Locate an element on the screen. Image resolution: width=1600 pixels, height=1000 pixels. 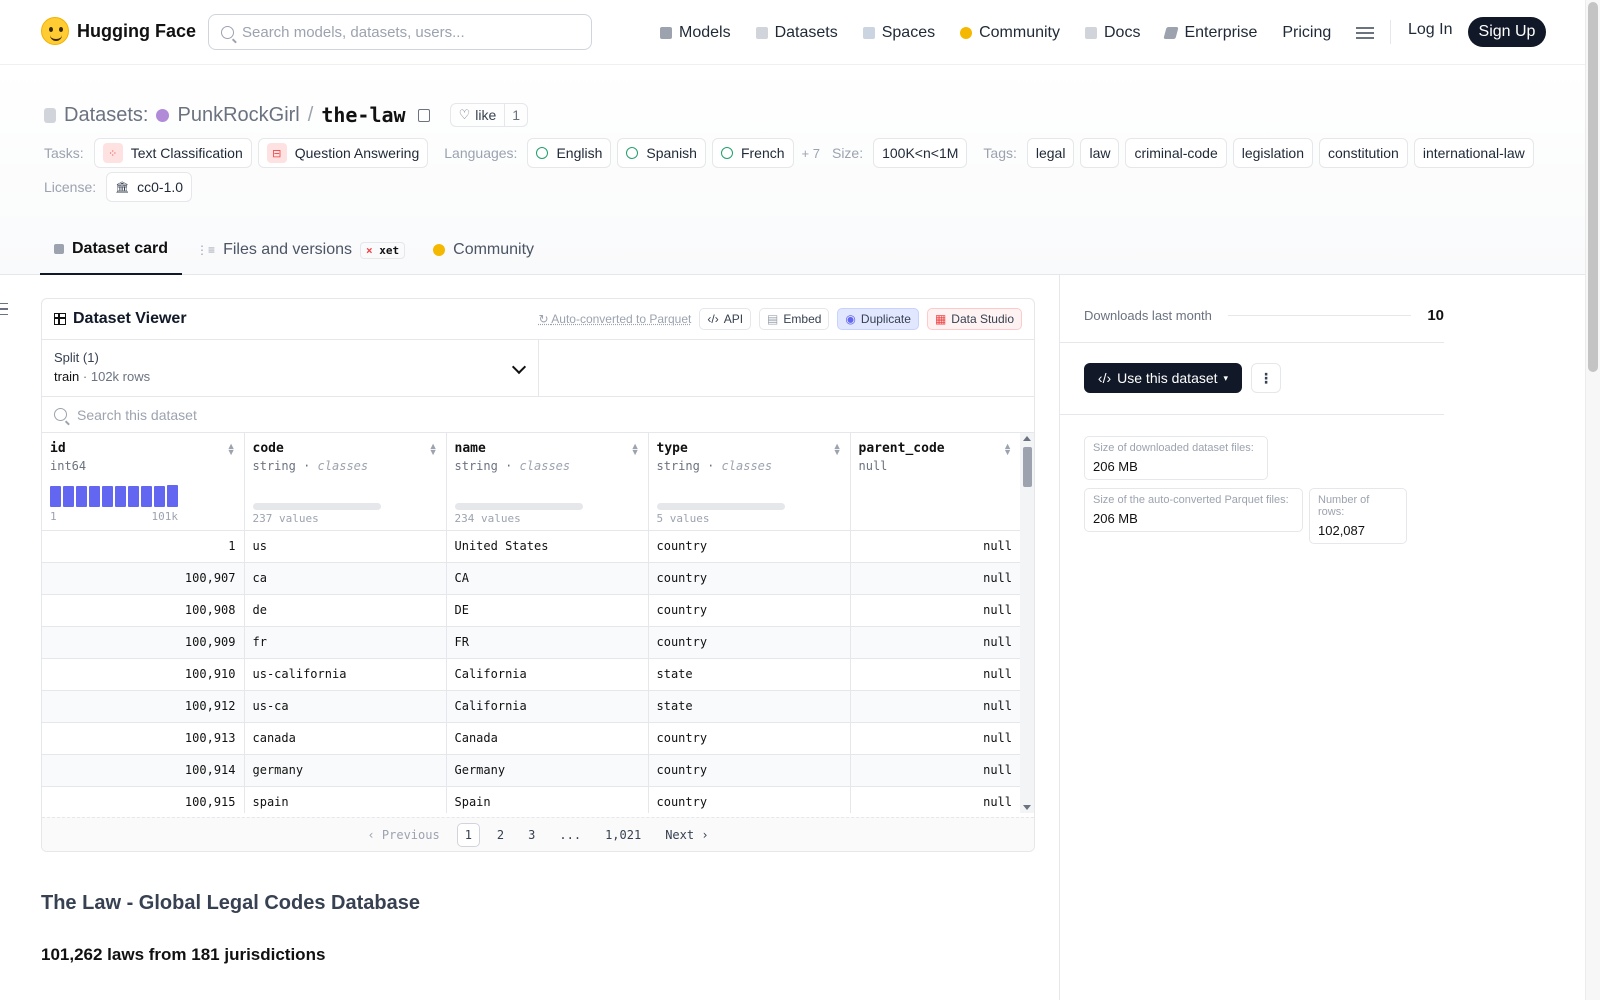
table-cell-parent-code: null is located at coordinates (935, 799).